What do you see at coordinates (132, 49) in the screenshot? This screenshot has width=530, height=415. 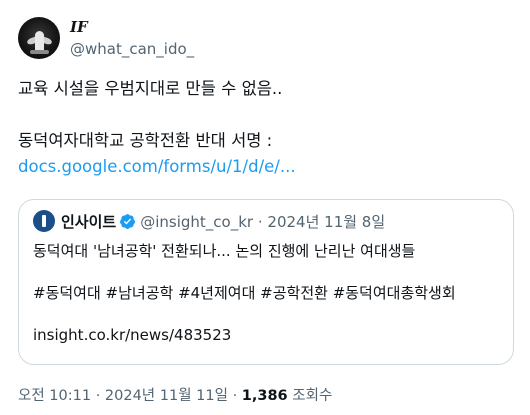 I see `author-handle: @what_can_ido_` at bounding box center [132, 49].